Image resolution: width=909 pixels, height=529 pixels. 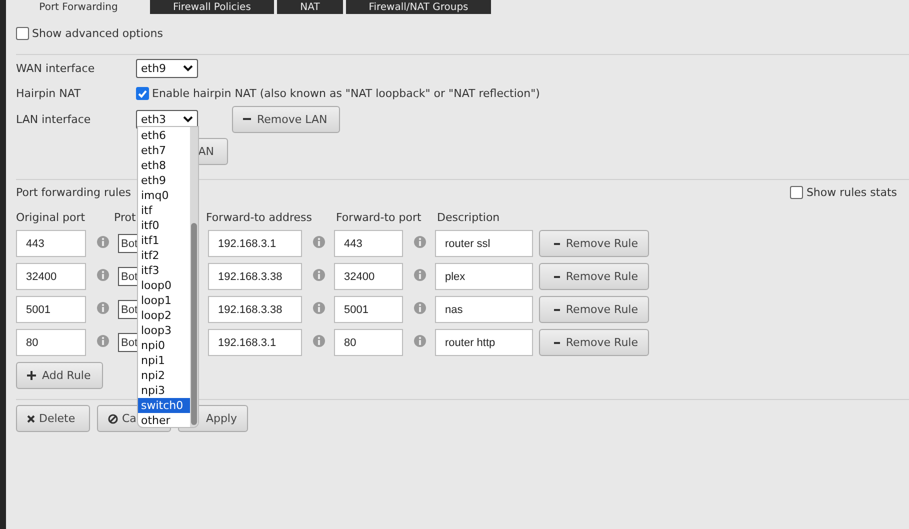 I want to click on field-label: WAN interface, so click(x=56, y=68).